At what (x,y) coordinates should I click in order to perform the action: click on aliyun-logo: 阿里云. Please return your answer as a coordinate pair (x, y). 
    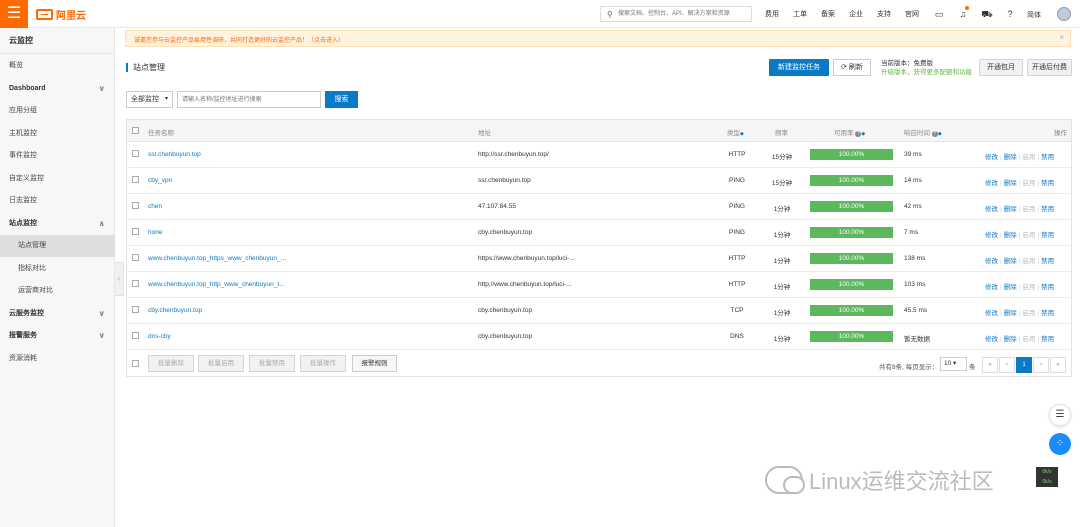
    Looking at the image, I should click on (61, 15).